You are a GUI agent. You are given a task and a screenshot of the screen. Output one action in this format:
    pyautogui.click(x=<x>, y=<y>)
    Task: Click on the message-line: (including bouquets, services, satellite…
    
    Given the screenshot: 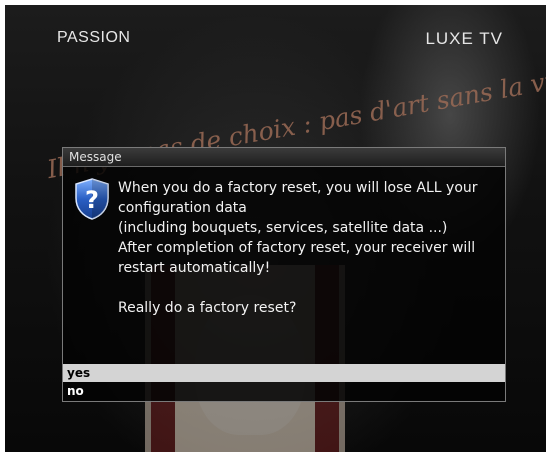 What is the action you would take?
    pyautogui.click(x=283, y=228)
    